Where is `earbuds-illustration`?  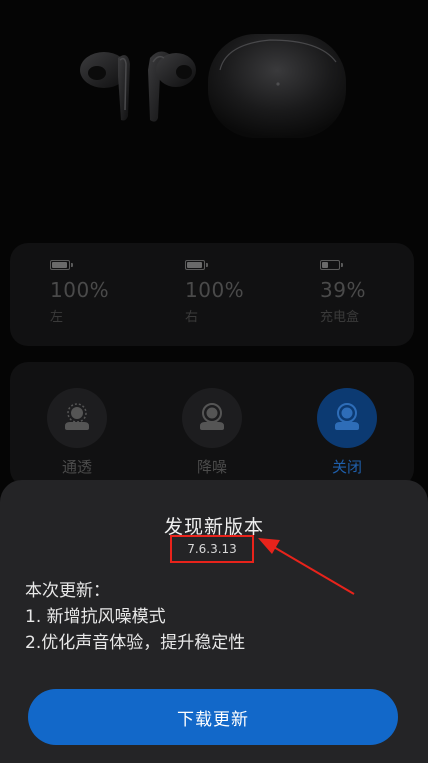
earbuds-illustration is located at coordinates (213, 86).